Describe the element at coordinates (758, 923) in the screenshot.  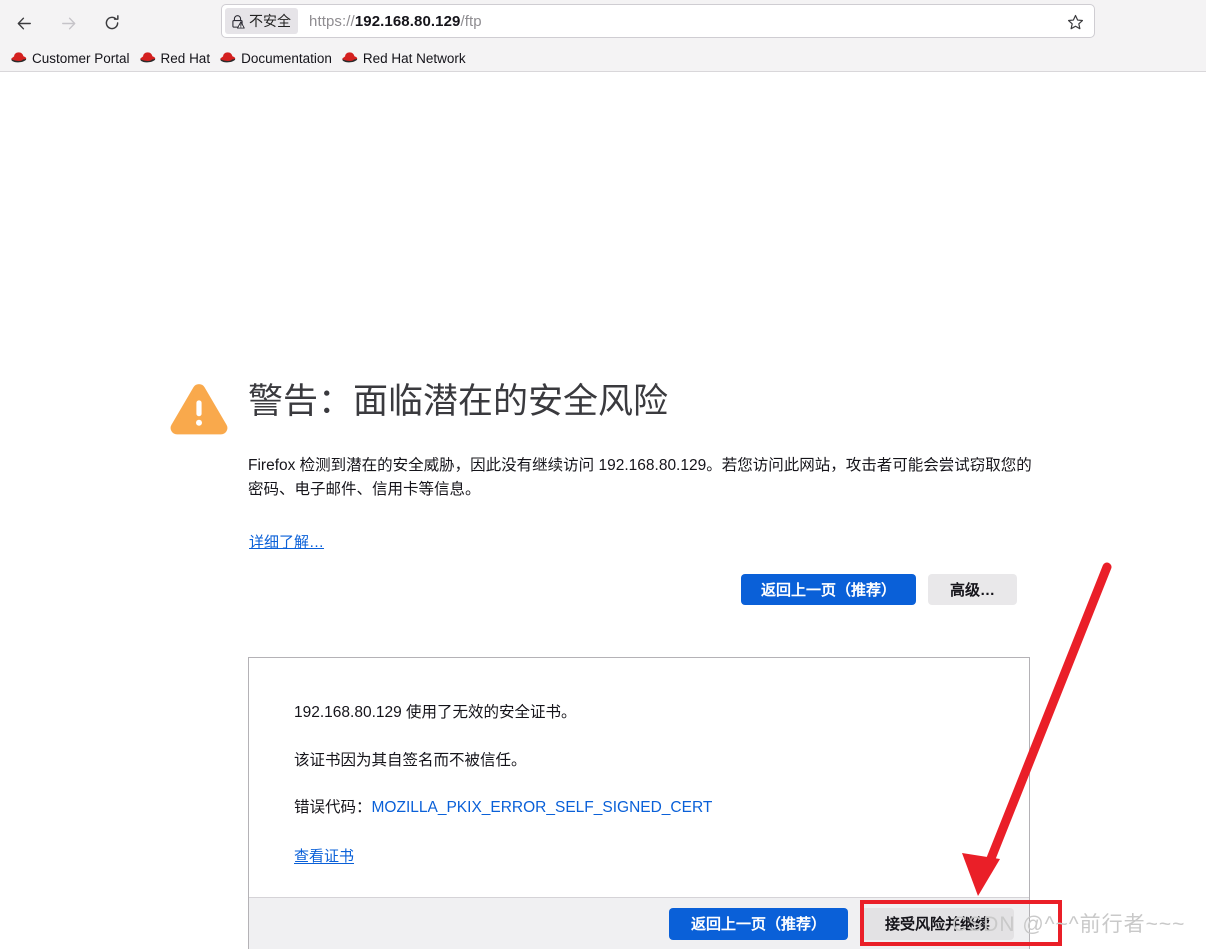
I see `footer-go-back-button: 返回上一页（推荐）` at that location.